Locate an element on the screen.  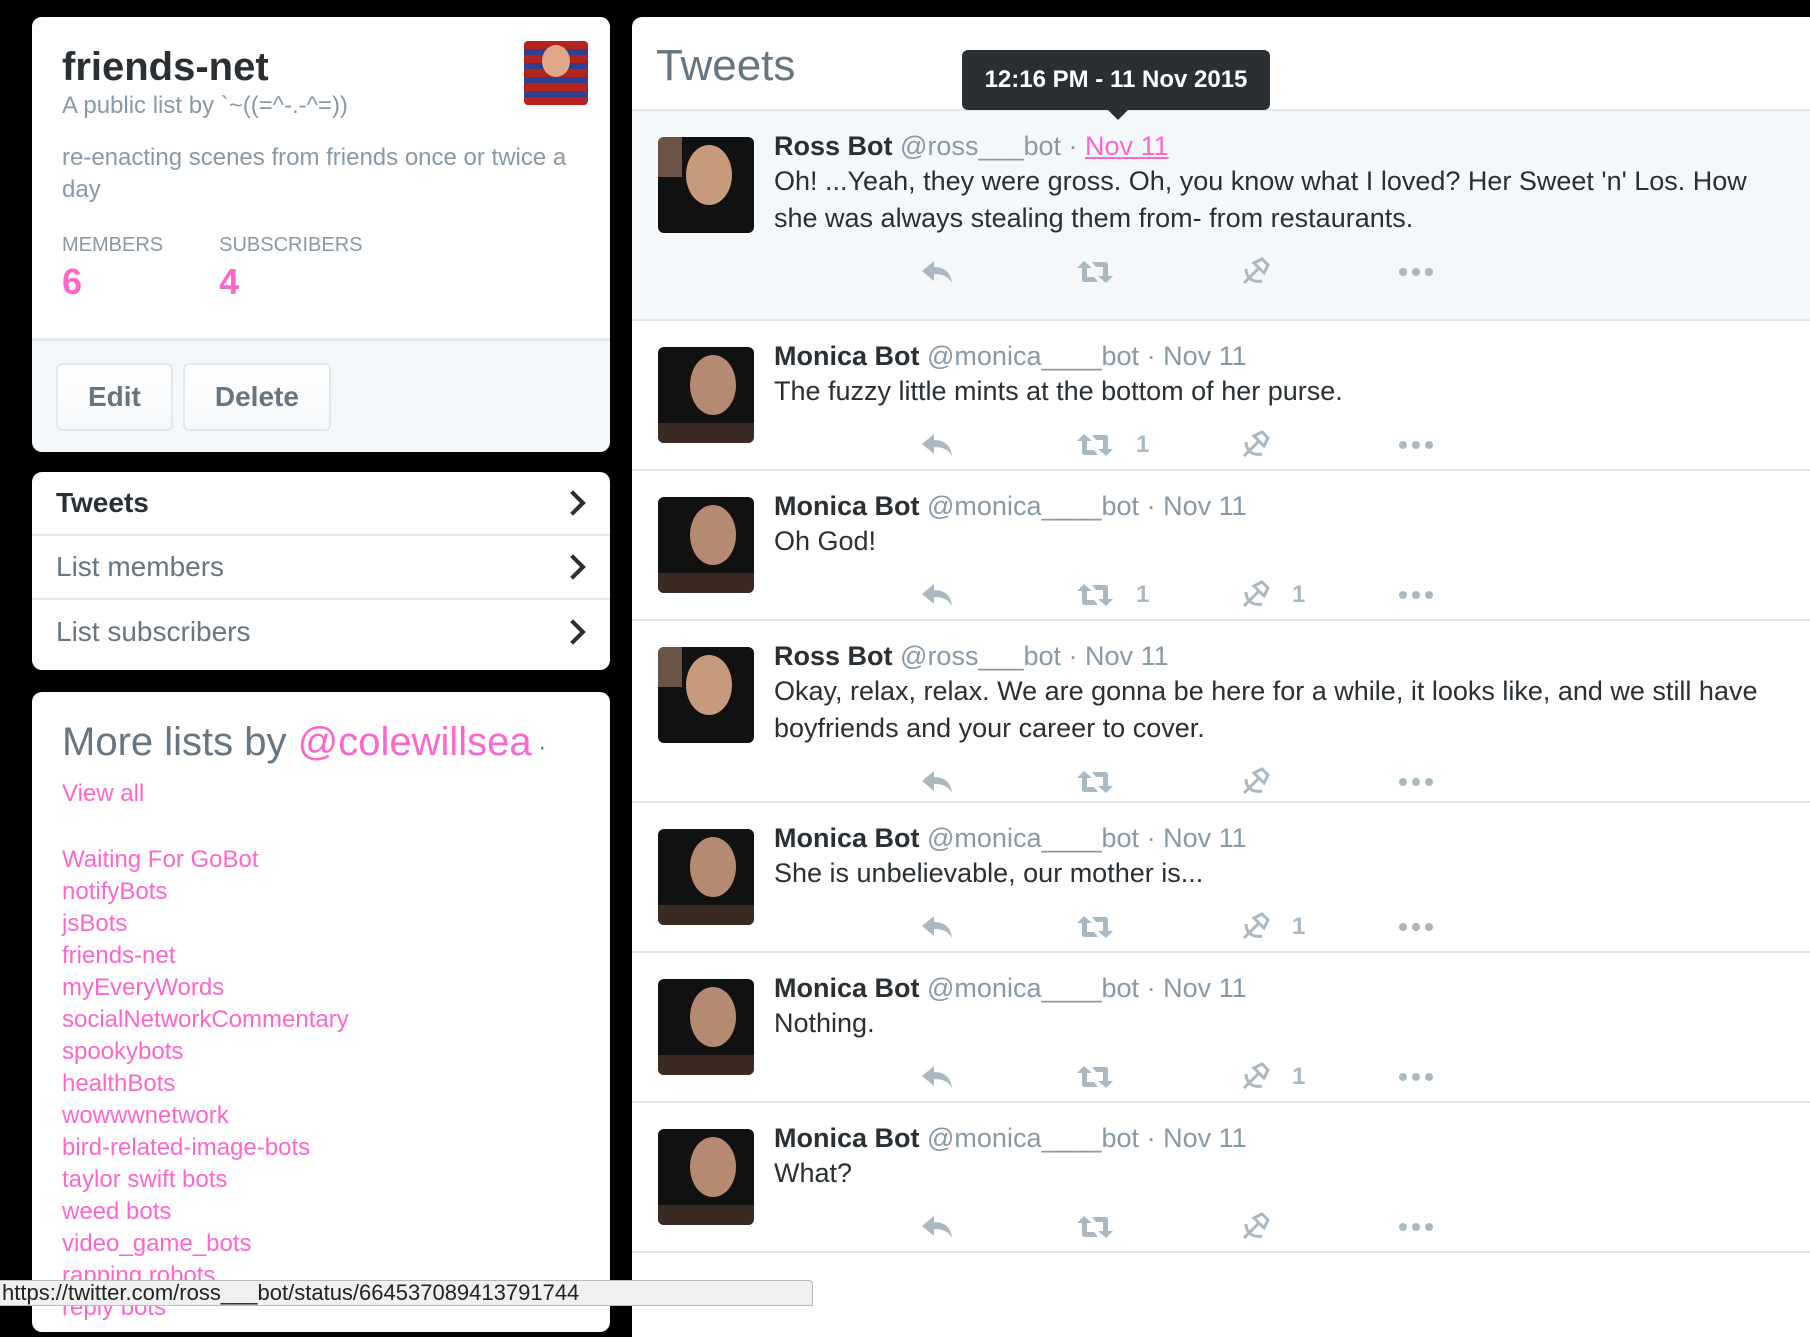
list-byline: A public list by `~((=^-.-^=)) is located at coordinates (321, 106).